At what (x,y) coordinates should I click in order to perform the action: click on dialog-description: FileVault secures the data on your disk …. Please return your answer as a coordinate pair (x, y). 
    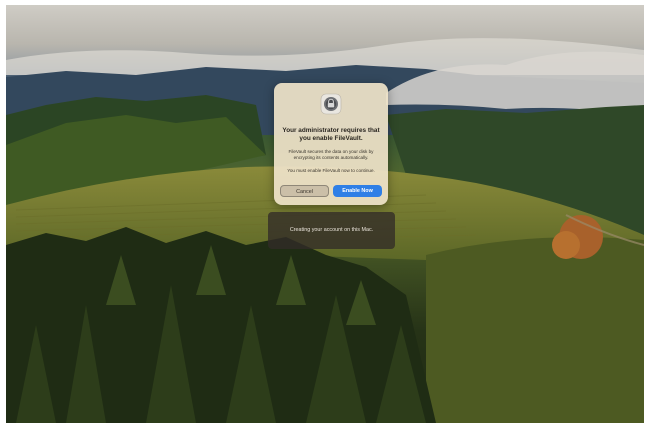
    Looking at the image, I should click on (331, 154).